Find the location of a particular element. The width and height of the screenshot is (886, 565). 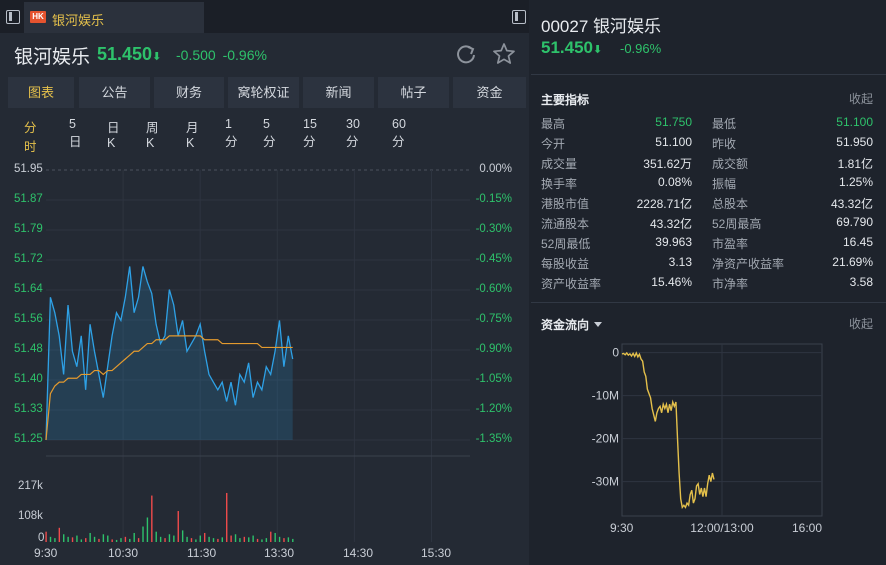

nav-tab-news: 新闻 is located at coordinates (338, 92).